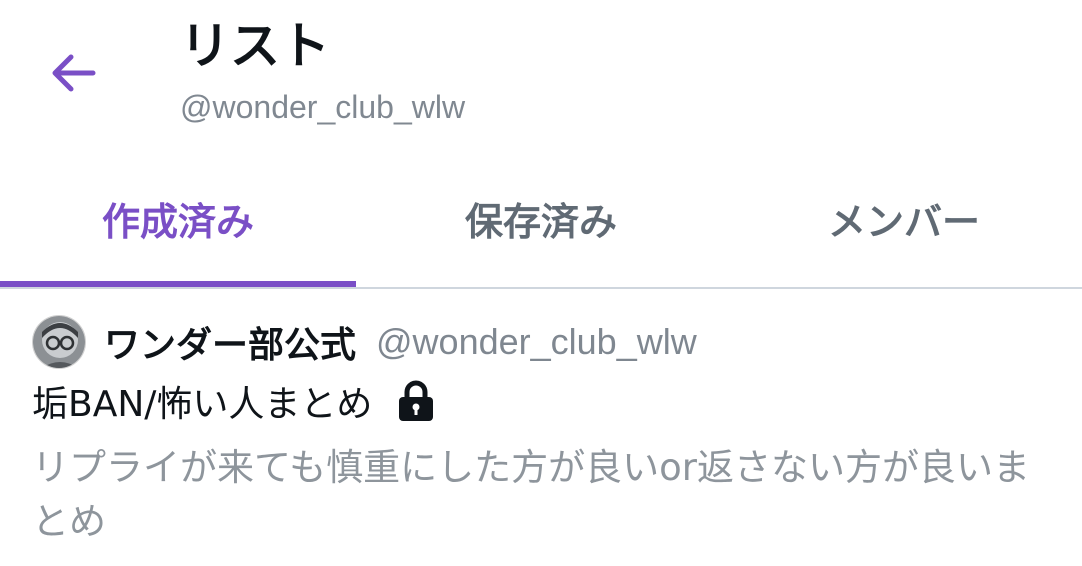 Image resolution: width=1082 pixels, height=566 pixels. What do you see at coordinates (323, 107) in the screenshot?
I see `page-subtitle-handle: @wonder_club_wlw` at bounding box center [323, 107].